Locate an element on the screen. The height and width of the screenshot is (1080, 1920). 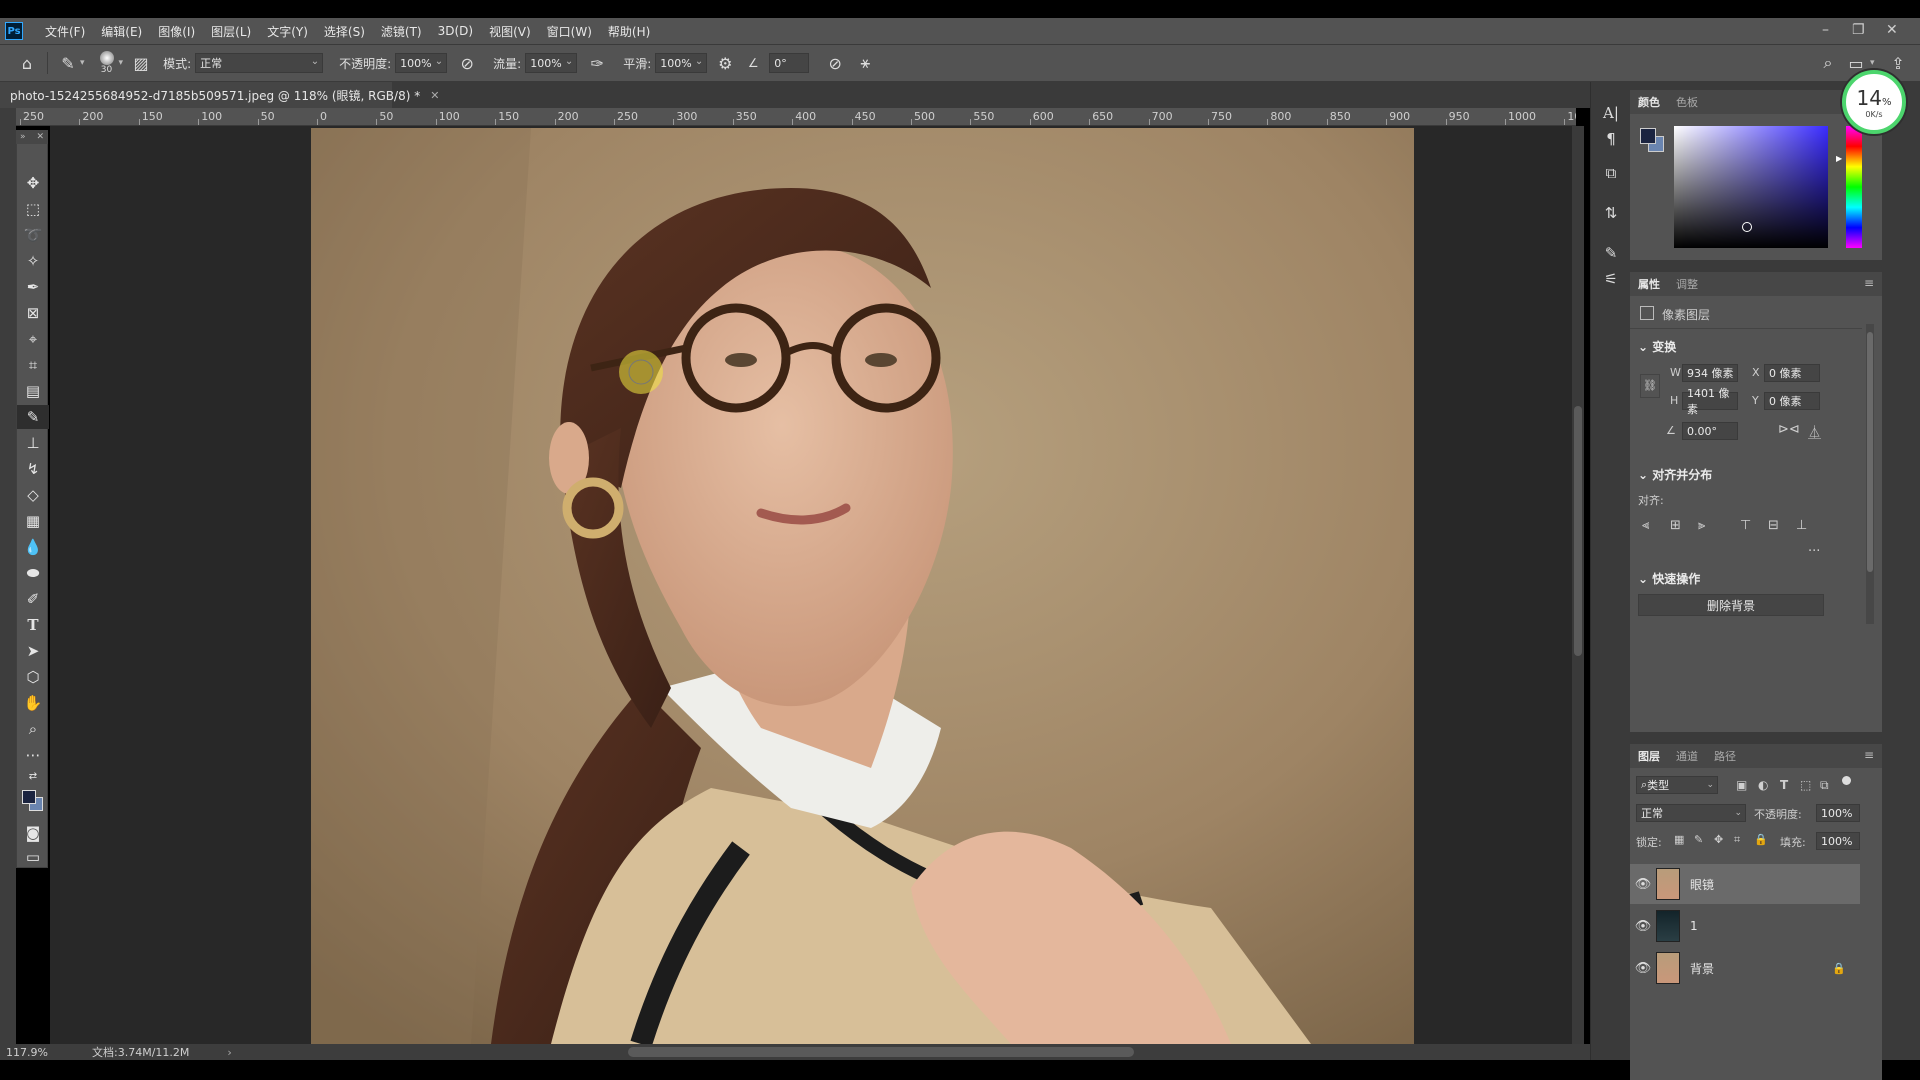
gradient-tool-icon: ▦ is located at coordinates (33, 521).